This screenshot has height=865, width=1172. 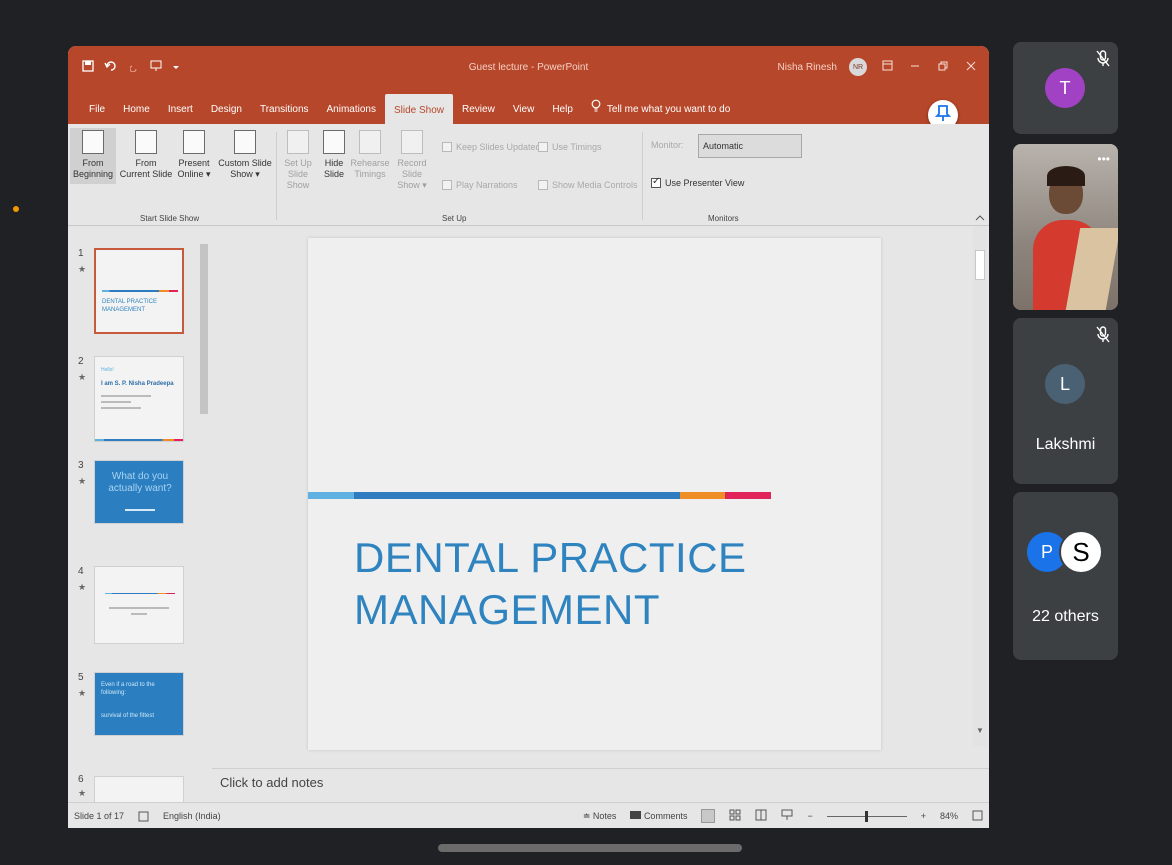 I want to click on hide-slide-button: Hide Slide, so click(x=334, y=155).